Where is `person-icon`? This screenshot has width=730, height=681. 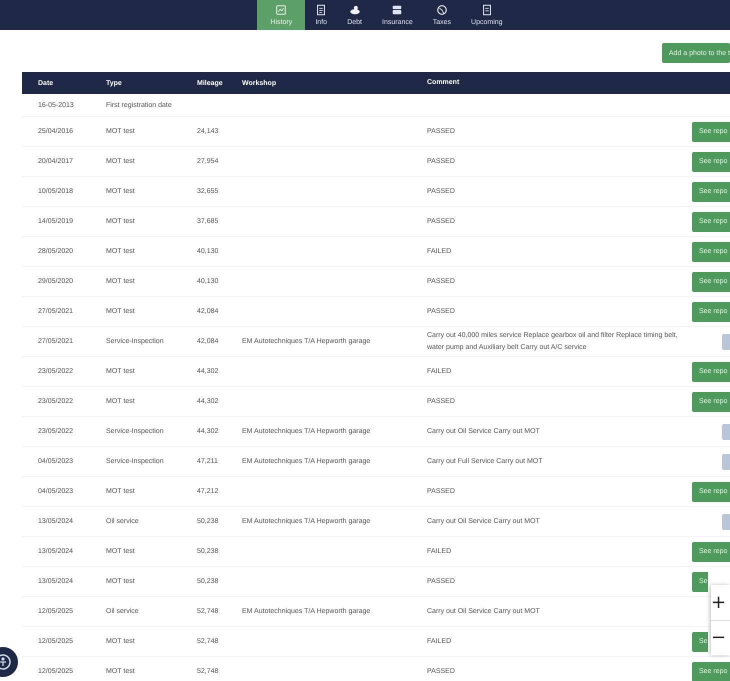 person-icon is located at coordinates (354, 10).